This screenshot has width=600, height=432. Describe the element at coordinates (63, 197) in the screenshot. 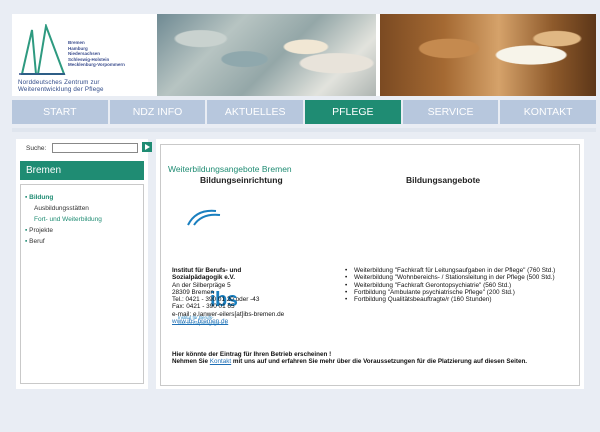

I see `sidebar-item-bildung: ▪ Bildung` at that location.